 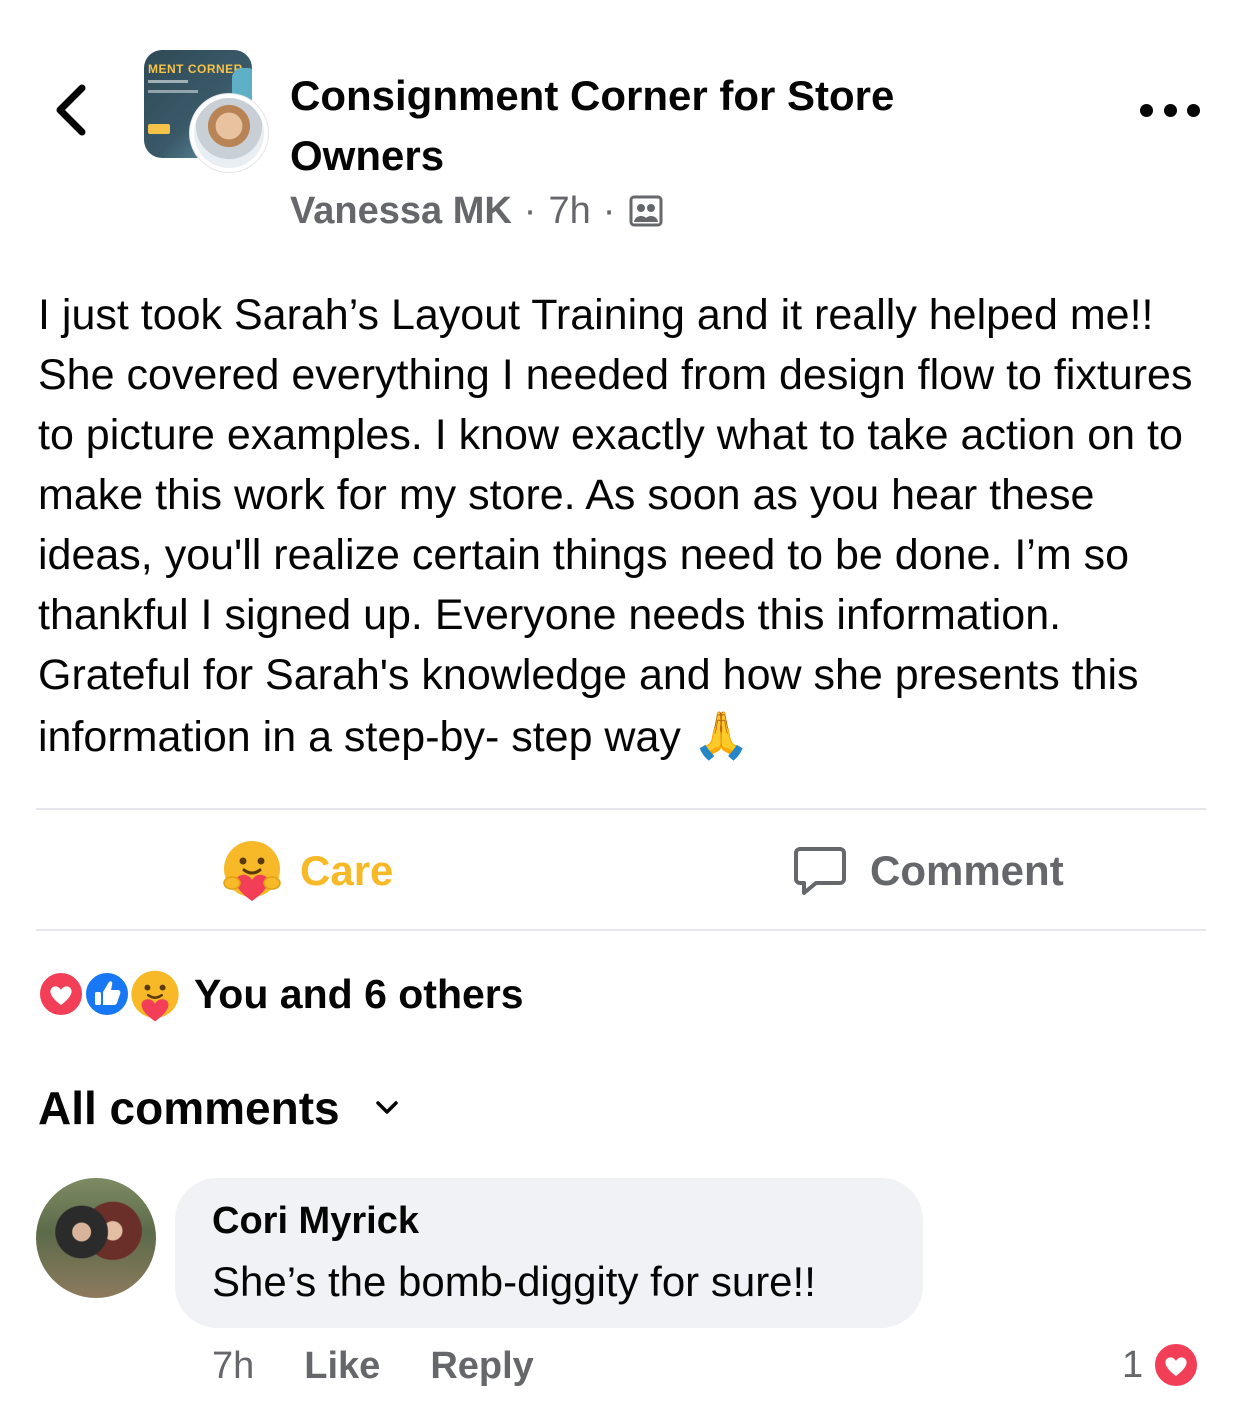 I want to click on group-name: Consignment Corner for Store Owners, so click(x=660, y=126).